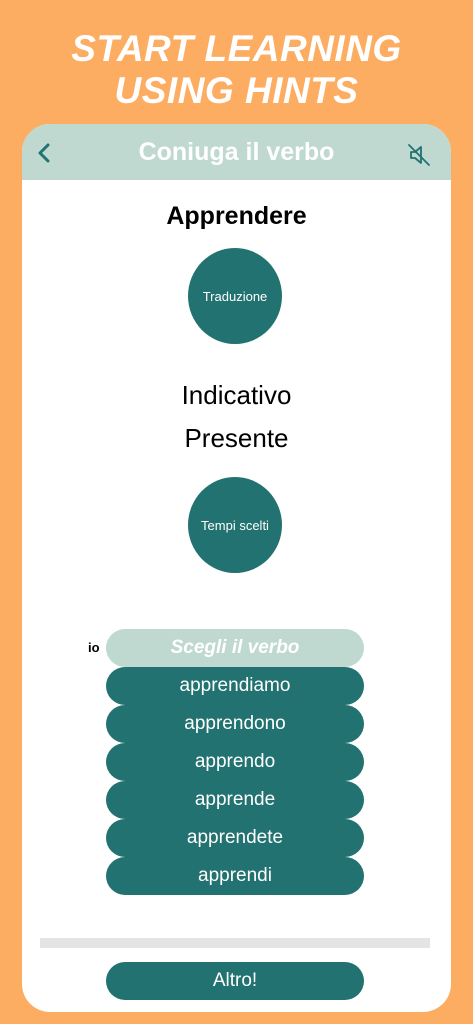 This screenshot has width=473, height=1024. Describe the element at coordinates (235, 648) in the screenshot. I see `answer-slot: Scegli il verbo` at that location.